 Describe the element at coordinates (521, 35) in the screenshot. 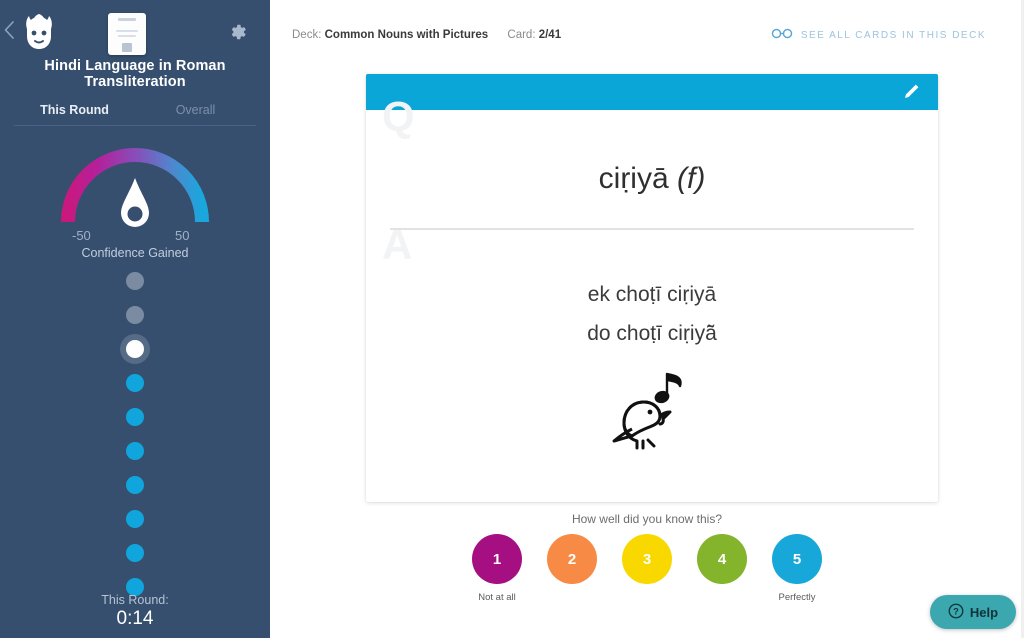

I see `card-prefix-label: Card:` at that location.